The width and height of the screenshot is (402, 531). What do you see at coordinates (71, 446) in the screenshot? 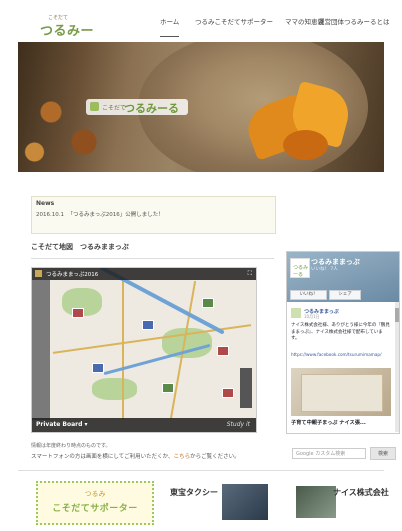
I see `map-note: 情報は年度終わり時点のものです。` at bounding box center [71, 446].